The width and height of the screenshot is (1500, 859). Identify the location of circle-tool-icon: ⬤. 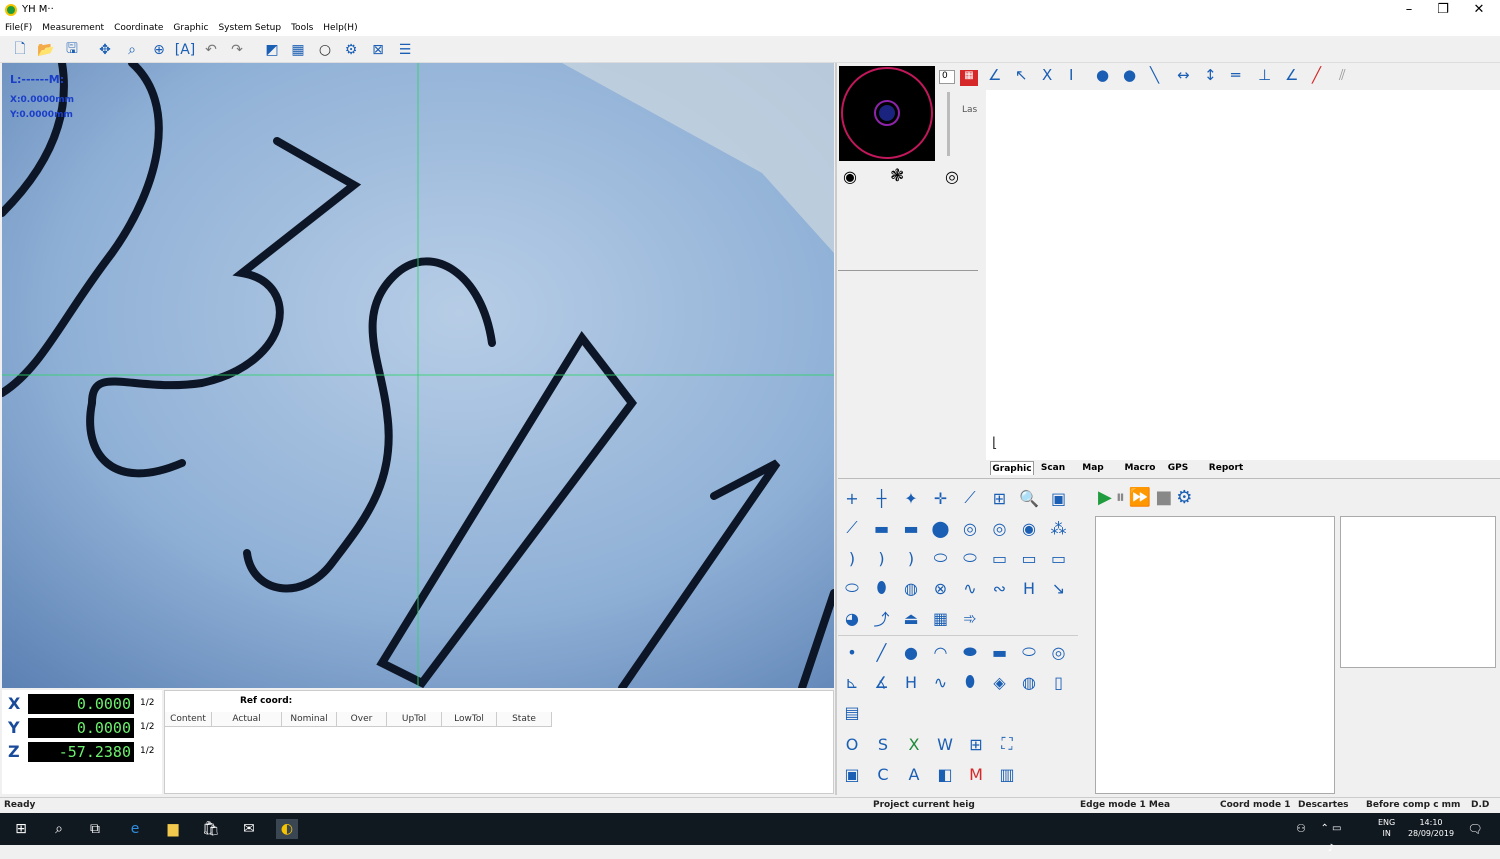
(941, 528).